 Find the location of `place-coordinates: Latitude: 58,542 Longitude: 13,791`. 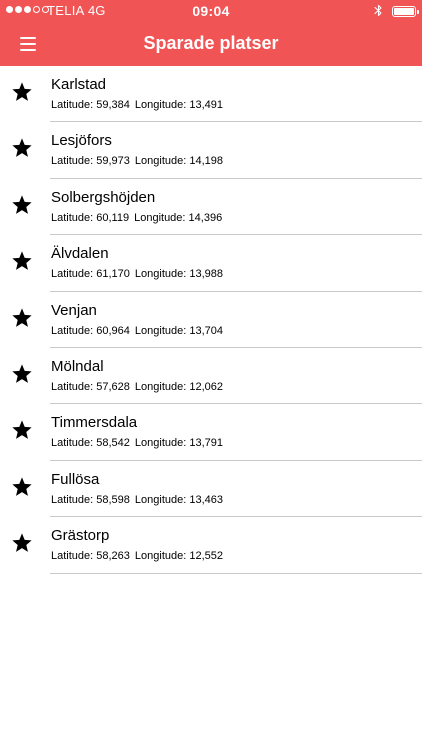

place-coordinates: Latitude: 58,542 Longitude: 13,791 is located at coordinates (137, 443).